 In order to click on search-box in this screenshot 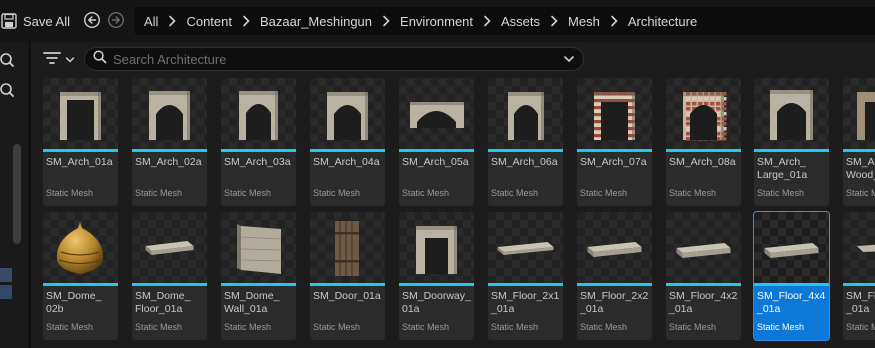, I will do `click(334, 59)`.